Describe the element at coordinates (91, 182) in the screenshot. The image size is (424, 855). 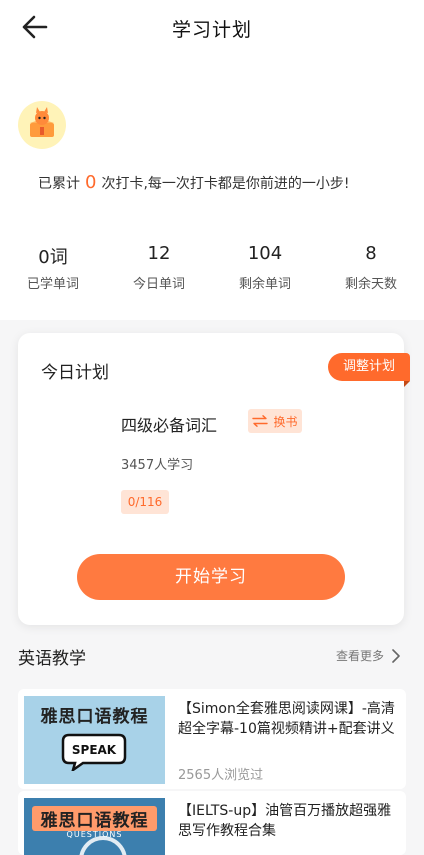
I see `checkin-count: 0` at that location.